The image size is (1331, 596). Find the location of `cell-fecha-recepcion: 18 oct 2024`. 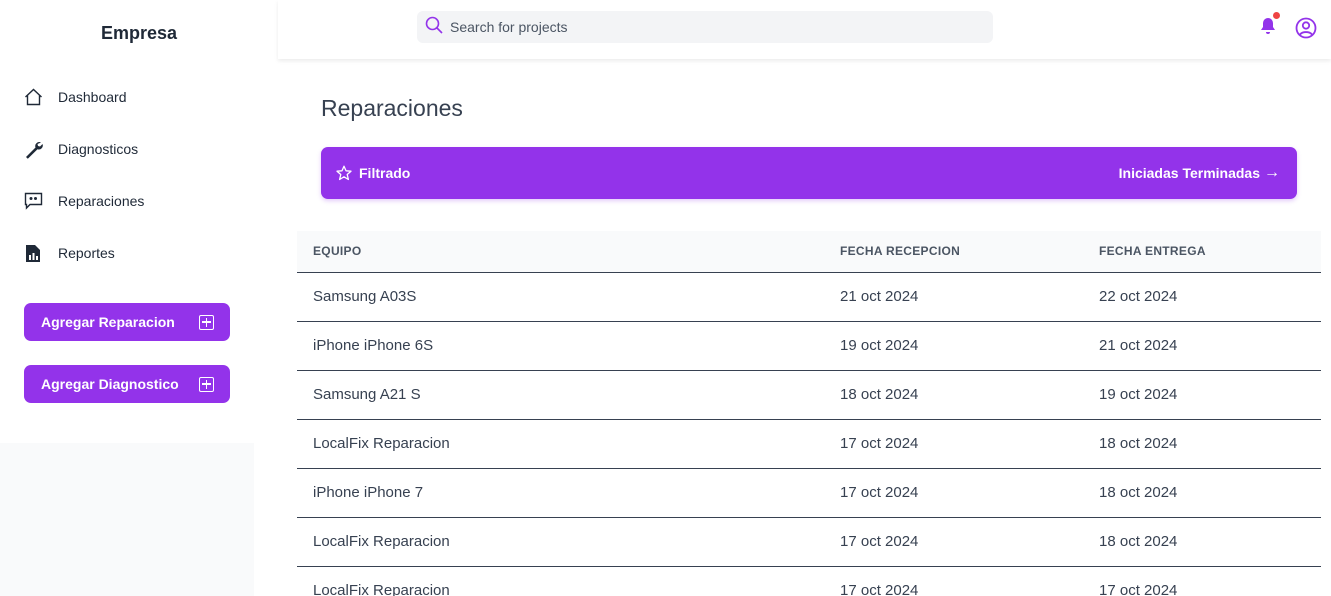

cell-fecha-recepcion: 18 oct 2024 is located at coordinates (879, 394).